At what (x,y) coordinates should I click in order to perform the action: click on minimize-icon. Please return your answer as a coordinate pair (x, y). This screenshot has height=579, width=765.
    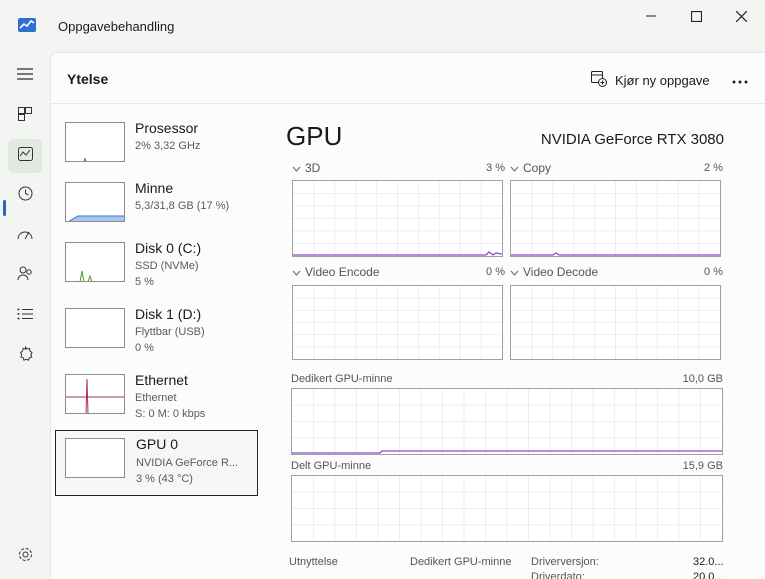
    Looking at the image, I should click on (651, 16).